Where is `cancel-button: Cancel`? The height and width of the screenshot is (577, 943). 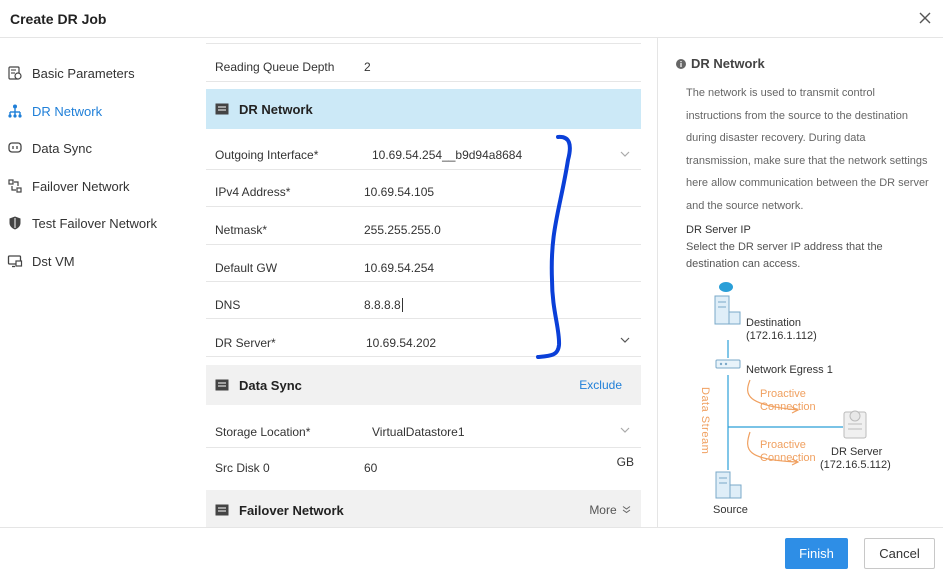 cancel-button: Cancel is located at coordinates (899, 553).